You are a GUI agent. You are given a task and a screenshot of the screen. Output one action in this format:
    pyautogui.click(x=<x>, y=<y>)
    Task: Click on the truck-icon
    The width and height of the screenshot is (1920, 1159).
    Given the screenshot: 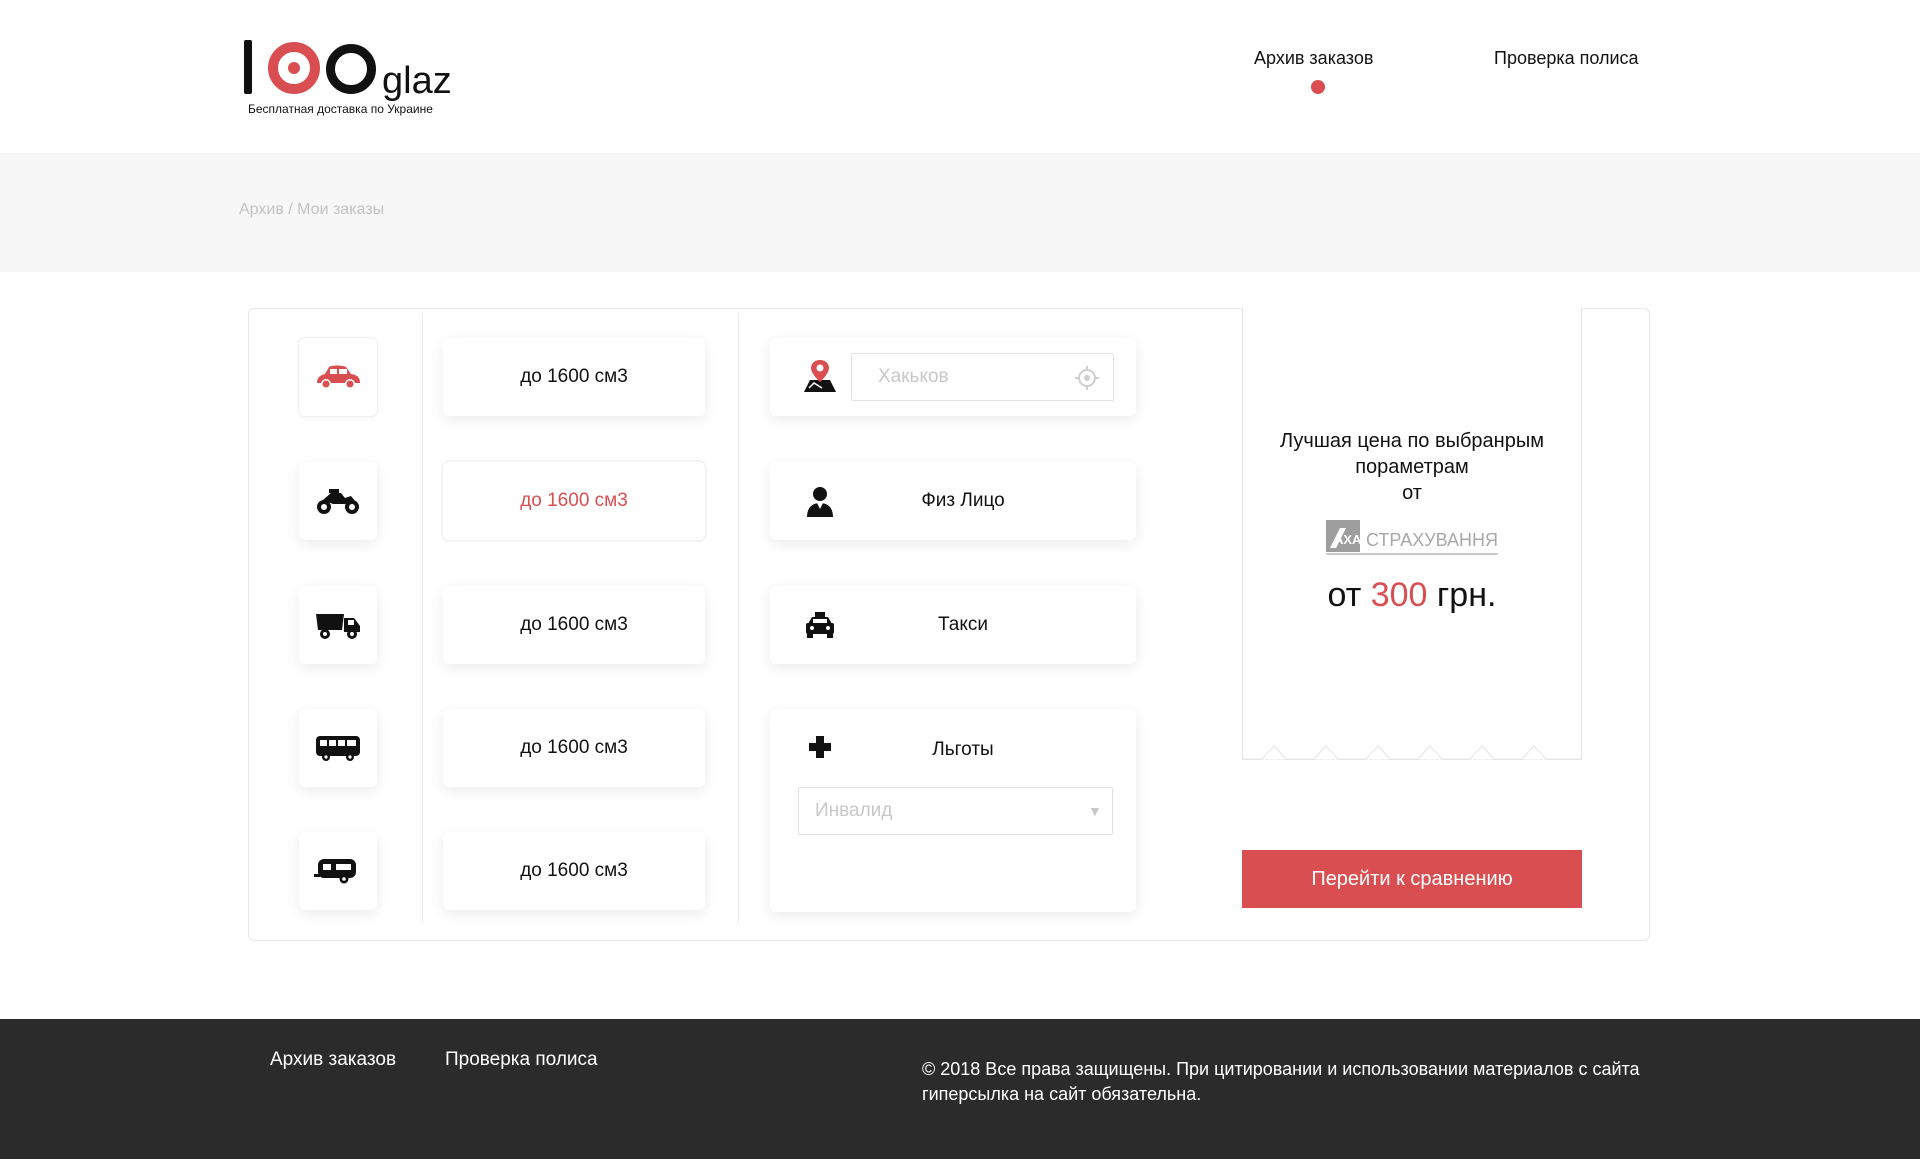 What is the action you would take?
    pyautogui.click(x=338, y=626)
    